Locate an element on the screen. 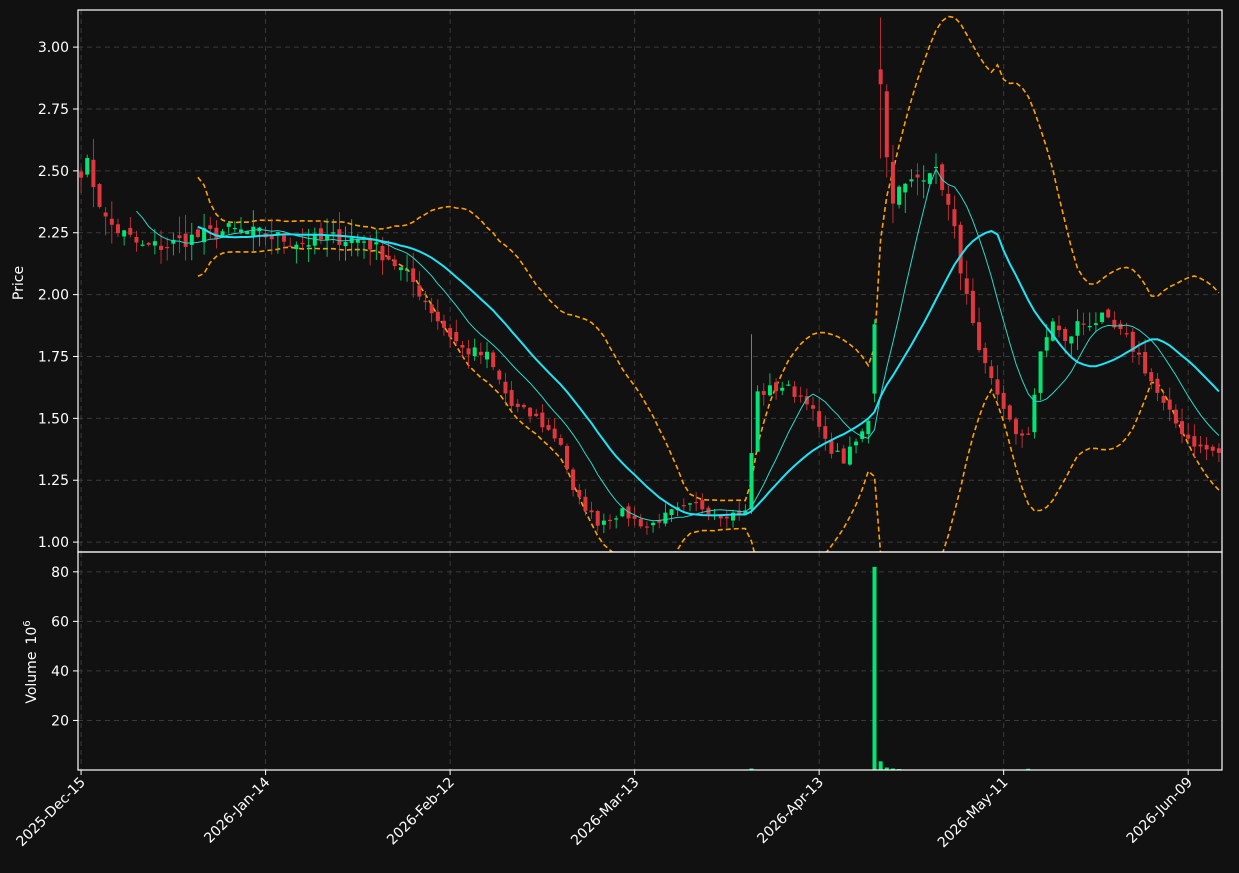 The image size is (1239, 873). volume-y-ticks: 20 40 60 80 is located at coordinates (64, 647).